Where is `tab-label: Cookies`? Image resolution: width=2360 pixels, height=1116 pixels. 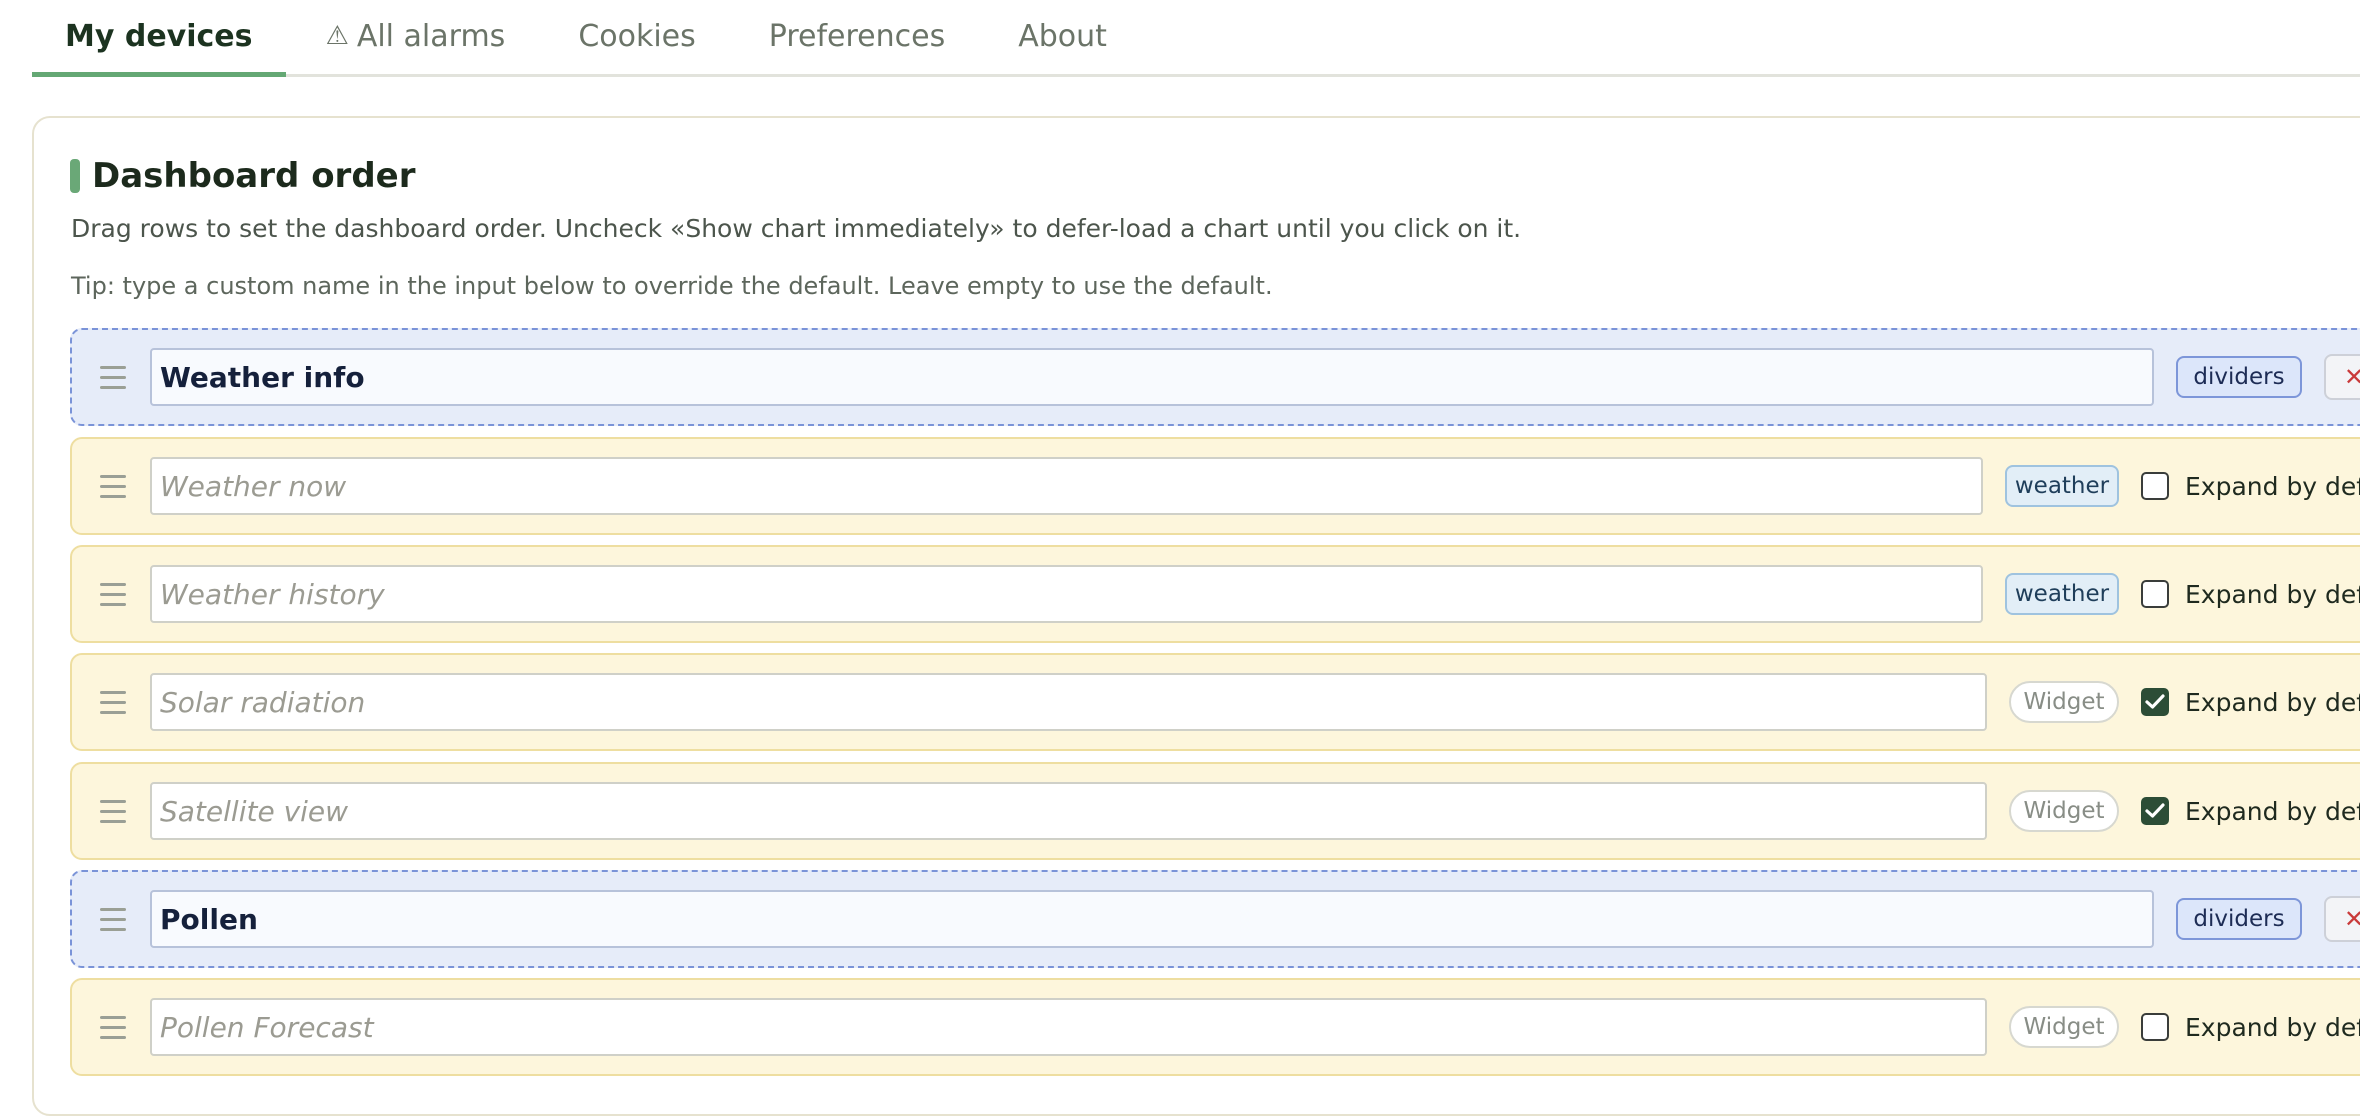
tab-label: Cookies is located at coordinates (637, 36).